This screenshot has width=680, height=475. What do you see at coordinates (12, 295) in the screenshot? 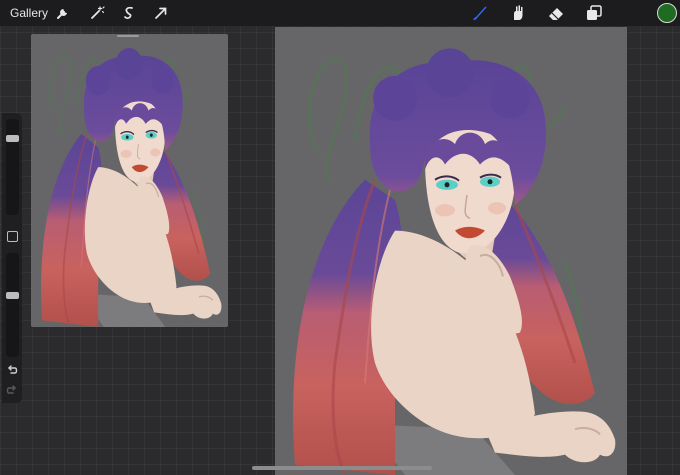
I see `opacity-handle` at bounding box center [12, 295].